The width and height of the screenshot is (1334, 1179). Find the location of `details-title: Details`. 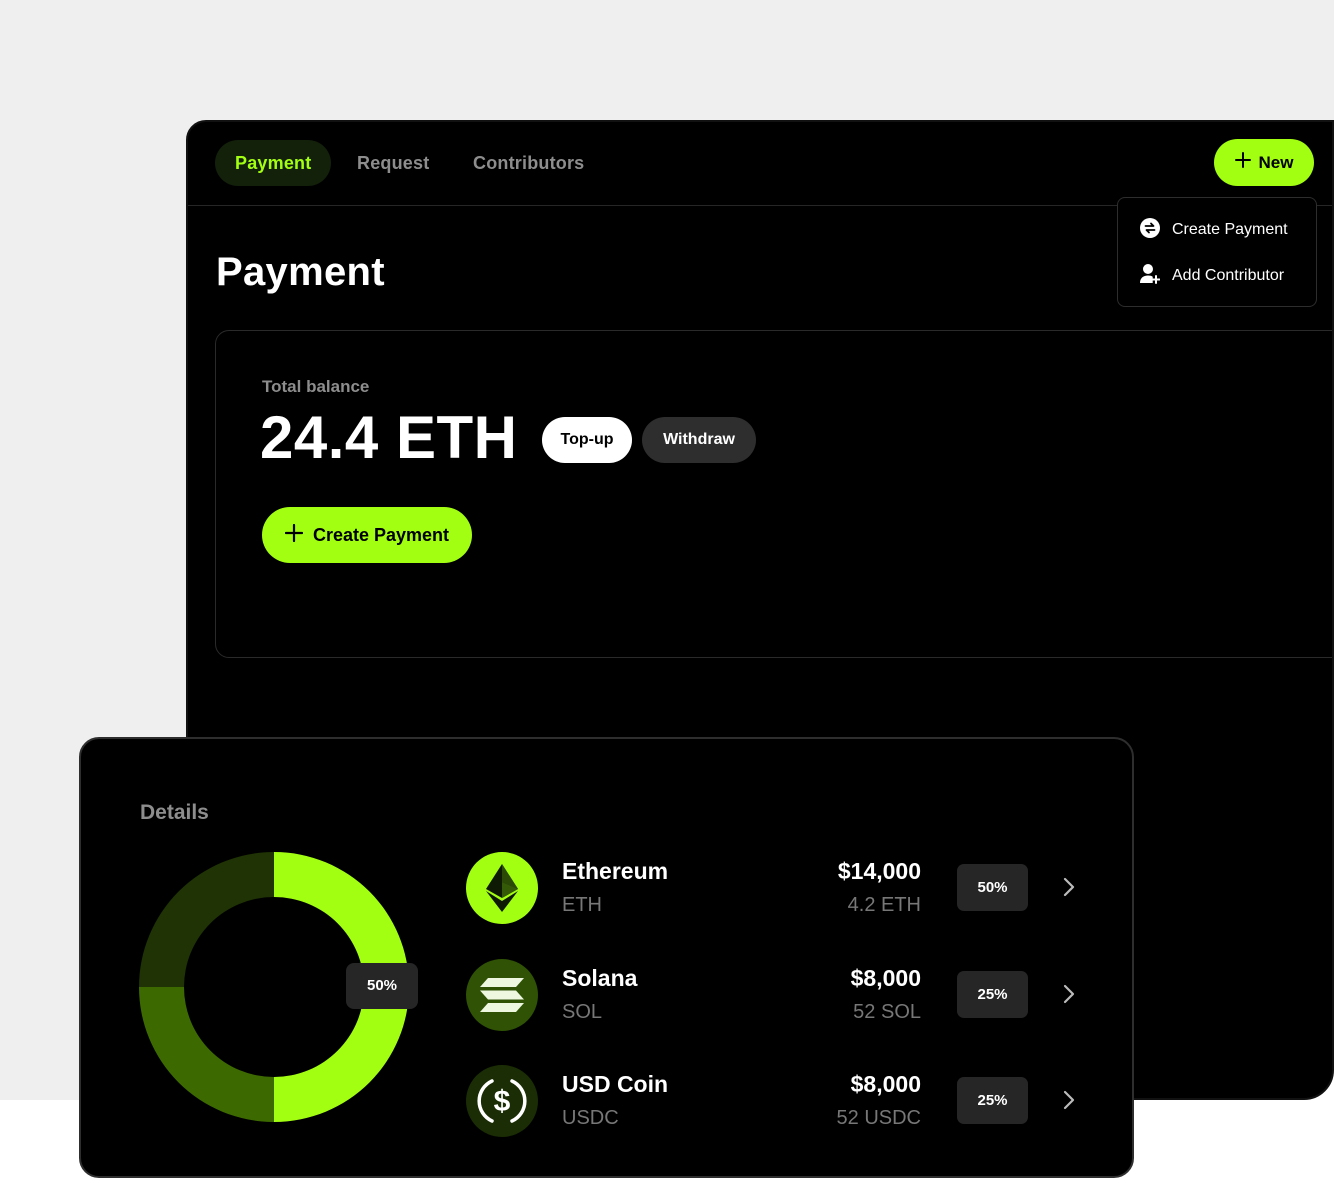

details-title: Details is located at coordinates (174, 812).